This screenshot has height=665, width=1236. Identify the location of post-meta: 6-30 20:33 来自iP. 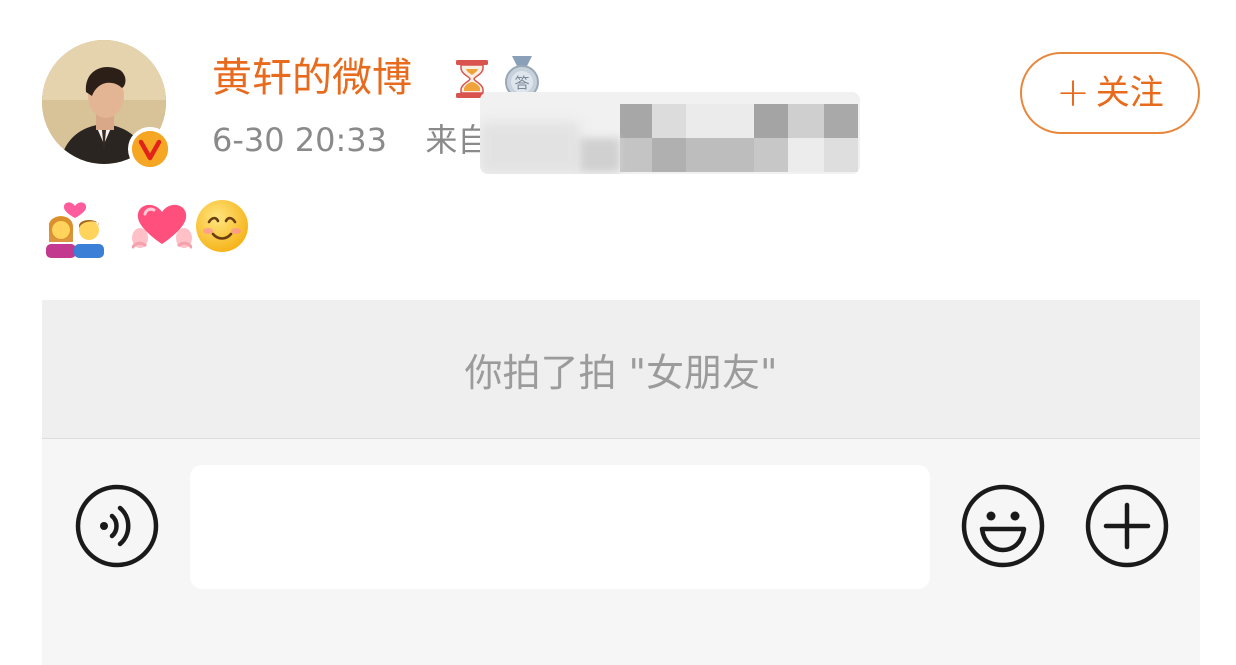
(365, 140).